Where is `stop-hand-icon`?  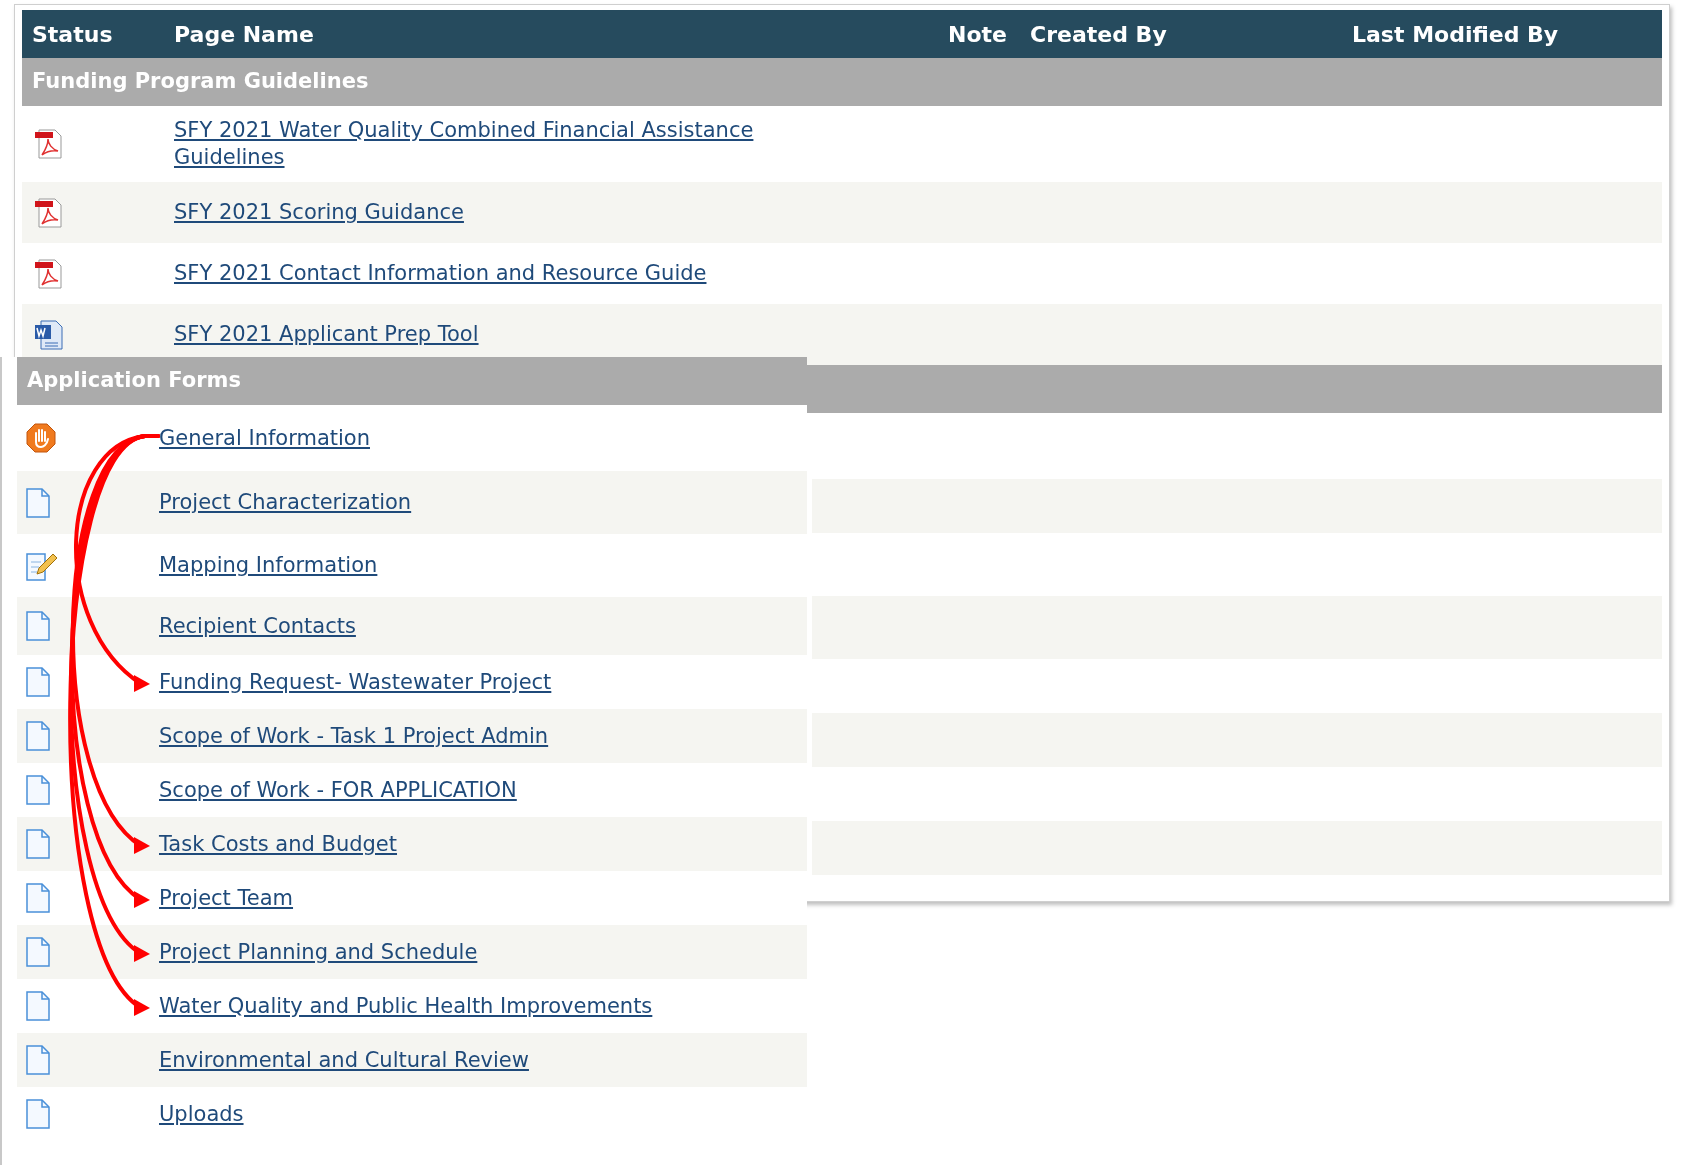
stop-hand-icon is located at coordinates (41, 438).